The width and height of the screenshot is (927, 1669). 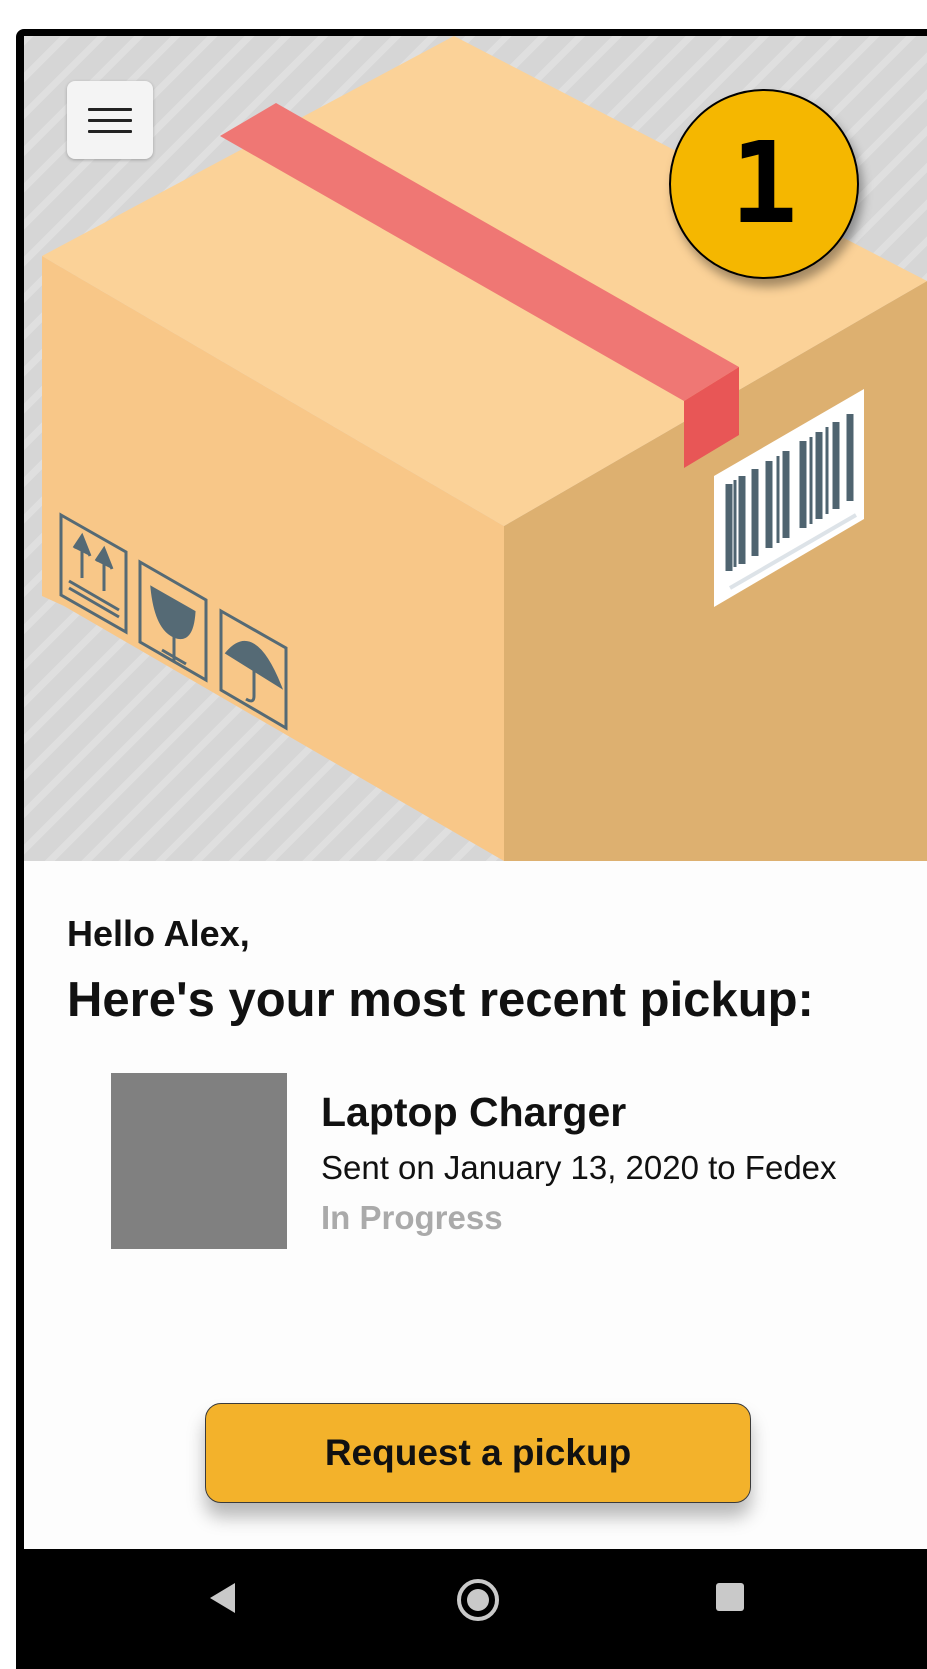 I want to click on request-pickup-button: Request a pickup, so click(x=478, y=1453).